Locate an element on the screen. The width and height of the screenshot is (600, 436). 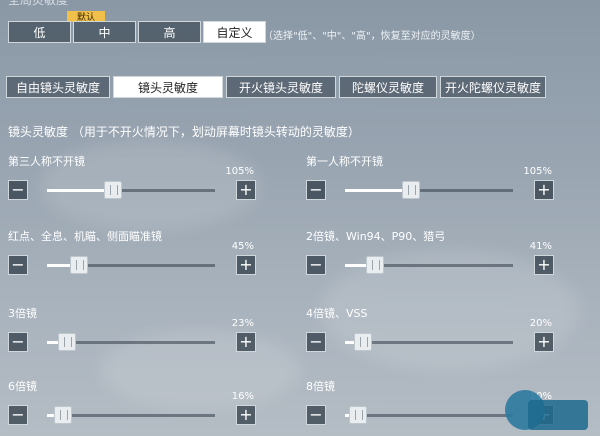
slider-label: 6倍镜 is located at coordinates (22, 386).